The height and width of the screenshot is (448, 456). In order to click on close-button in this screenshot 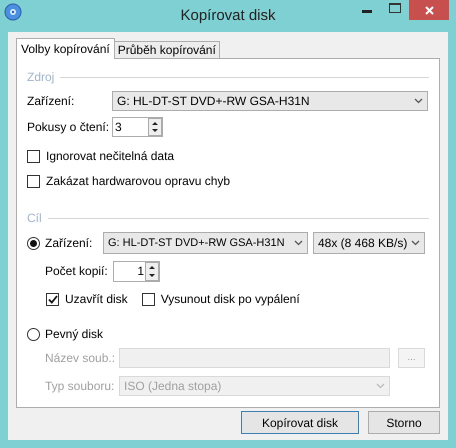, I will do `click(429, 10)`.